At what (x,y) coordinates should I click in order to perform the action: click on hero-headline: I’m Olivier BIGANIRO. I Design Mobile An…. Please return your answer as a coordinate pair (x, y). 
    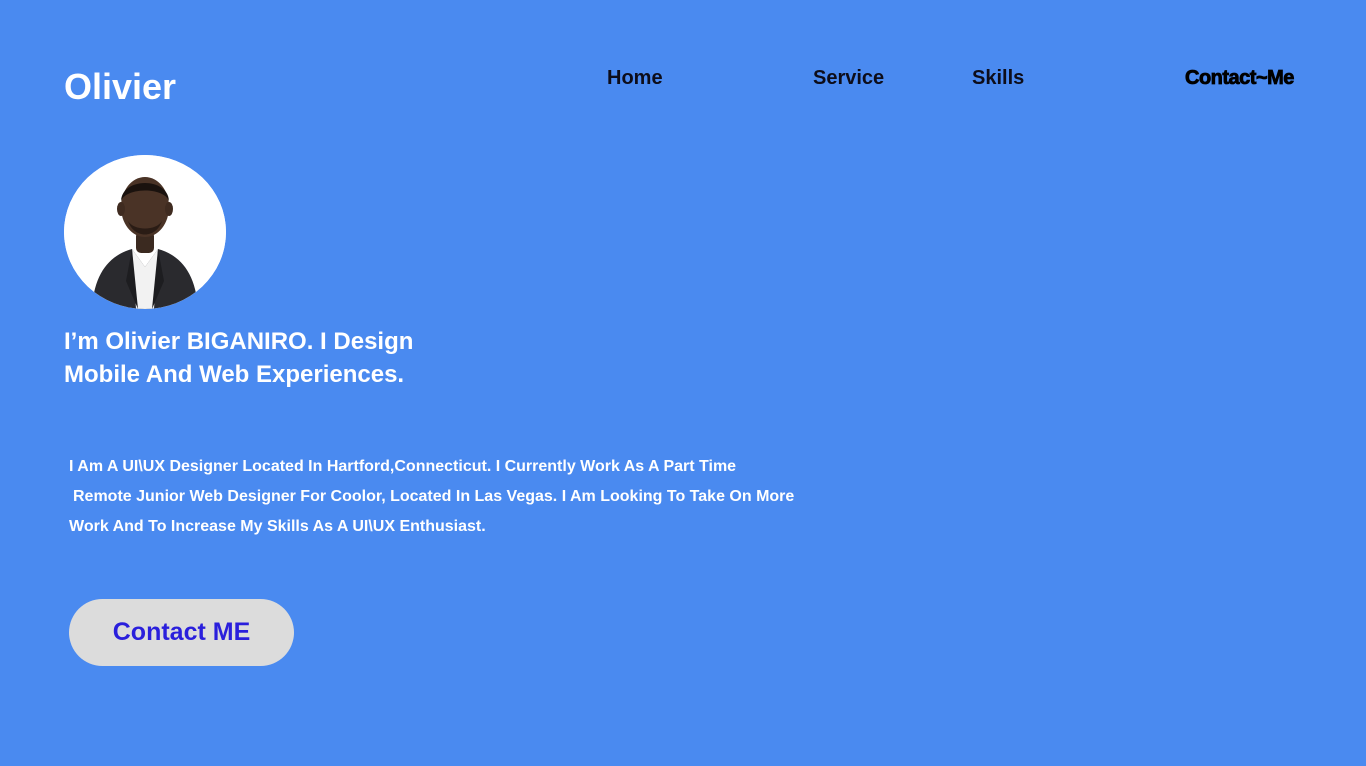
    Looking at the image, I should click on (274, 358).